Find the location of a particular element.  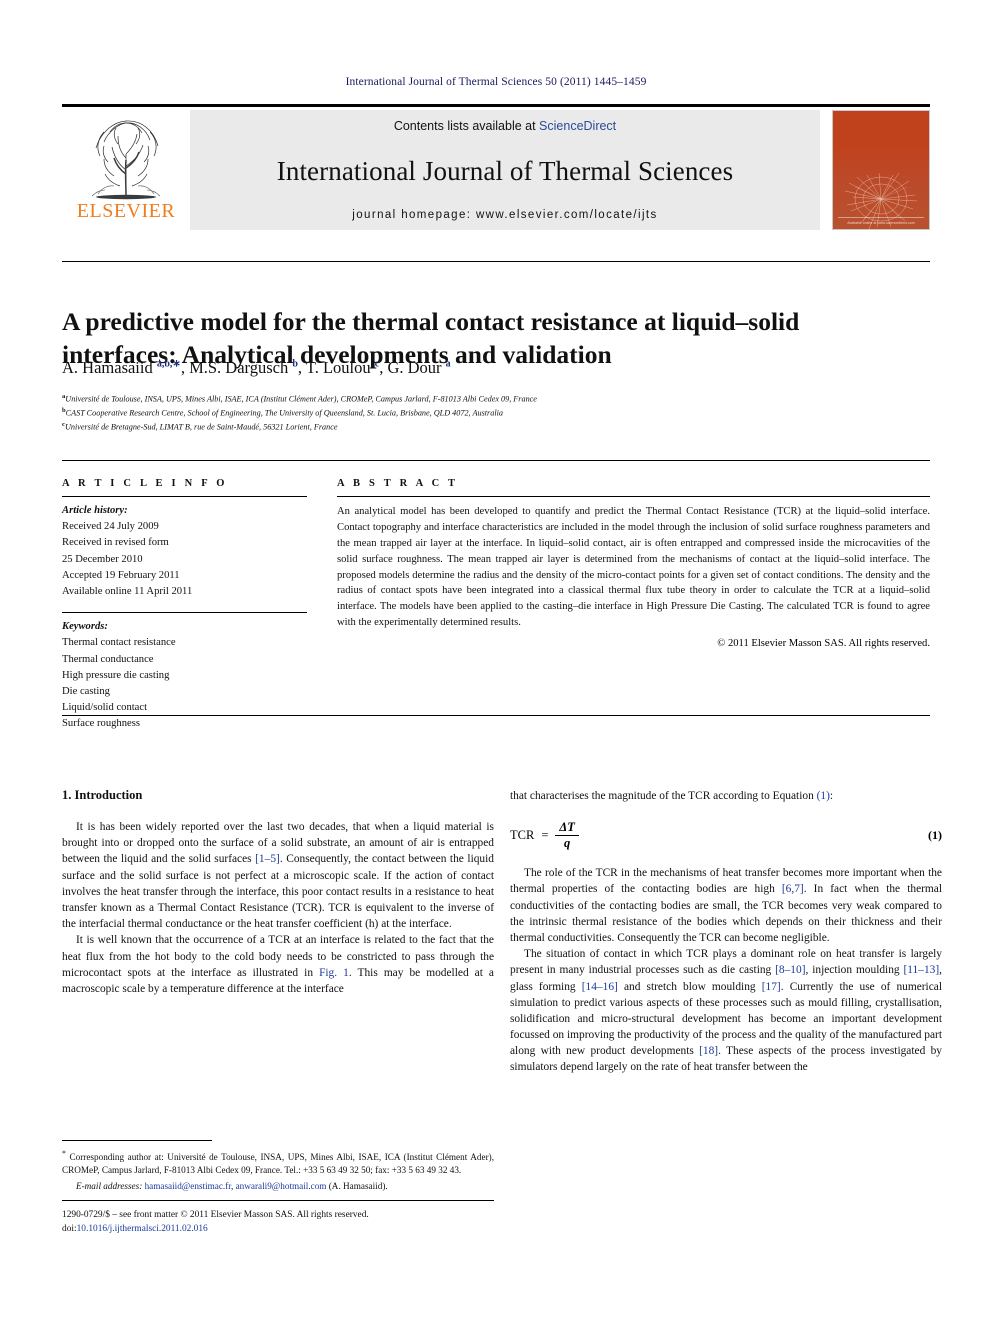

equation-1: TCR = ΔT q (1) is located at coordinates (726, 835).